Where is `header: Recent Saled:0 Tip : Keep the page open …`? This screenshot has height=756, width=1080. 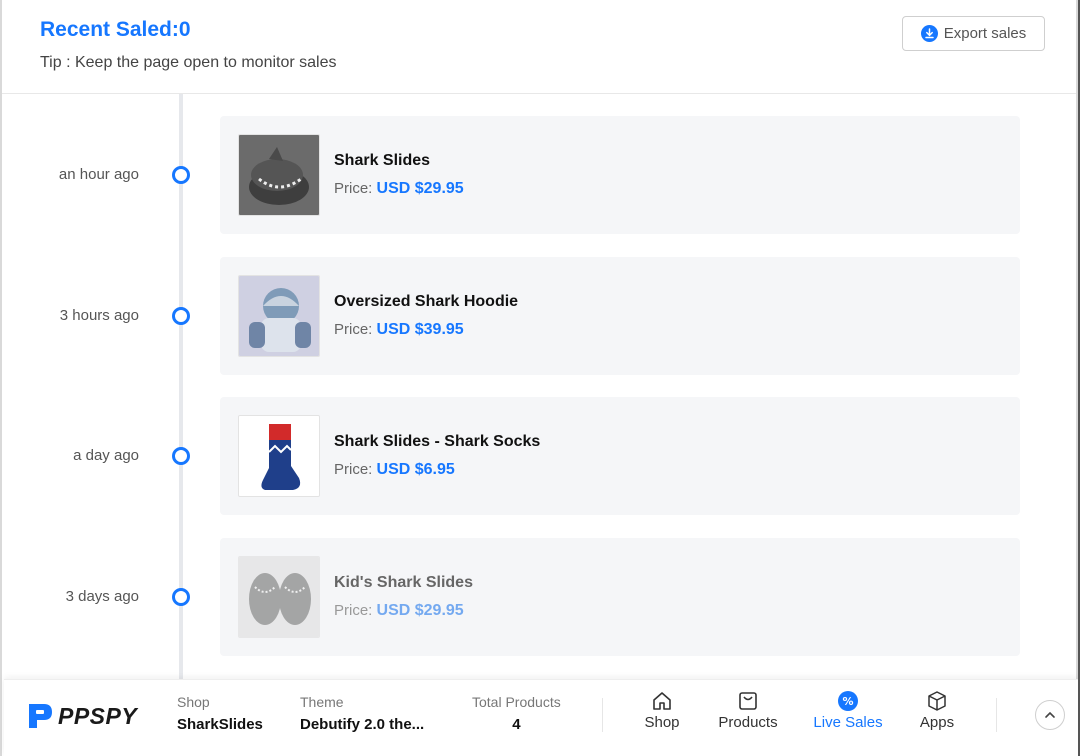
header: Recent Saled:0 Tip : Keep the page open … is located at coordinates (539, 47).